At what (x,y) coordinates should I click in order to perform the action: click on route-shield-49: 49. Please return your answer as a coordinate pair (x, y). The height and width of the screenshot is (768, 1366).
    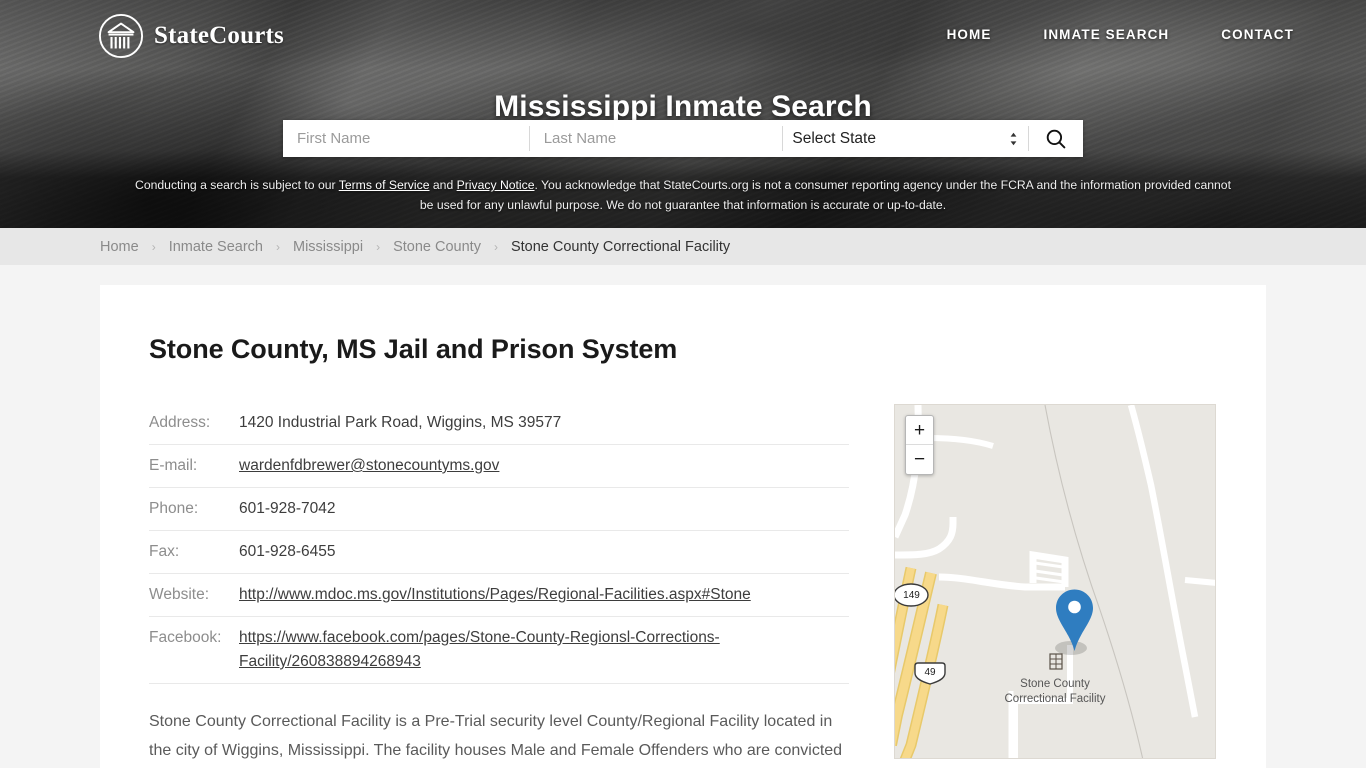
    Looking at the image, I should click on (930, 672).